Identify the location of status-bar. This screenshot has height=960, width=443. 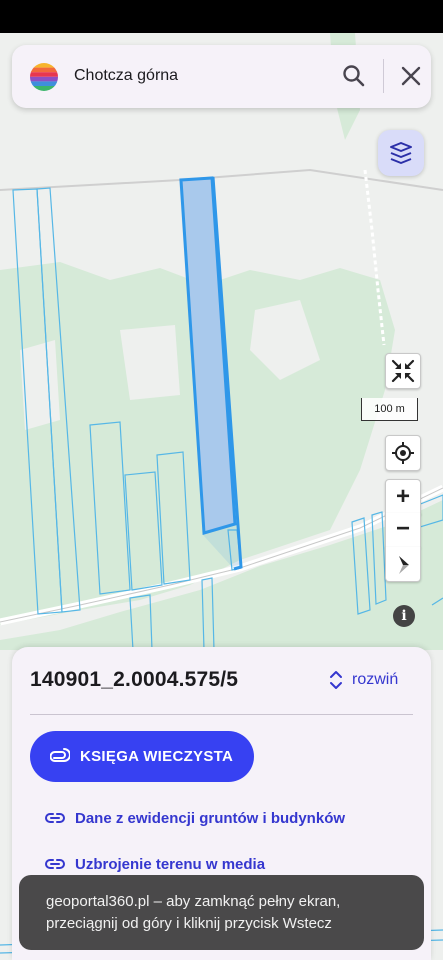
(221, 16).